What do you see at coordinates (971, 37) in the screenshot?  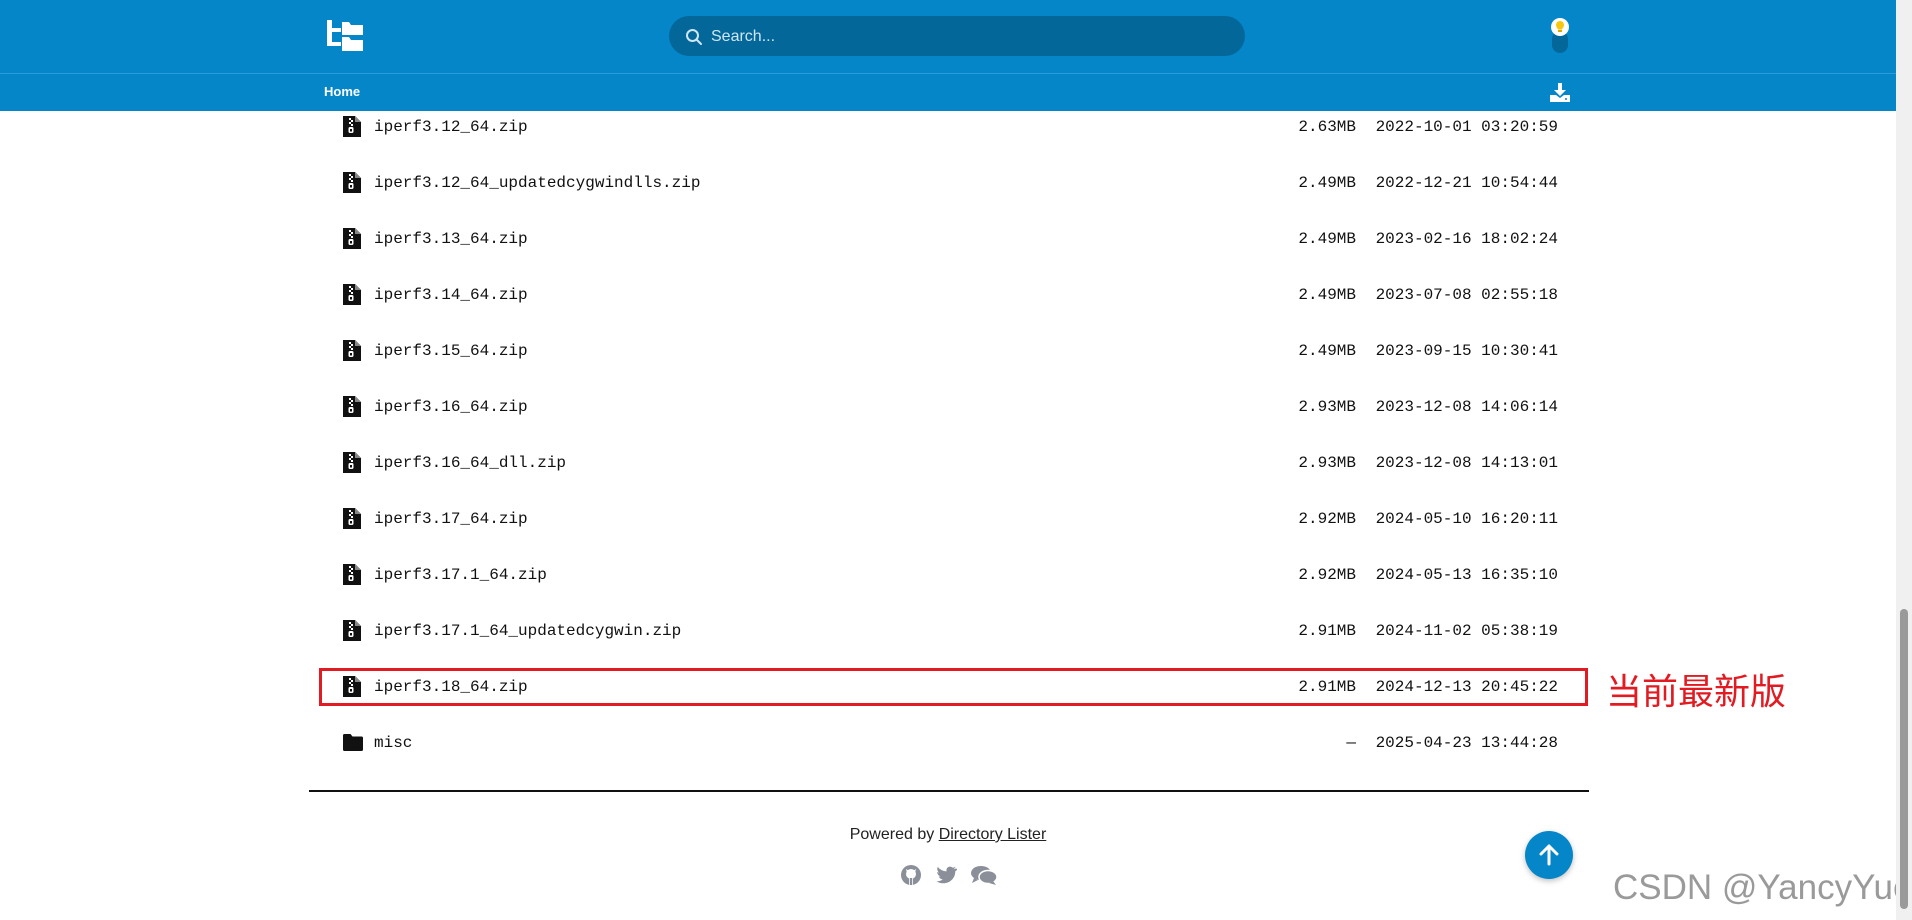 I see `search-input` at bounding box center [971, 37].